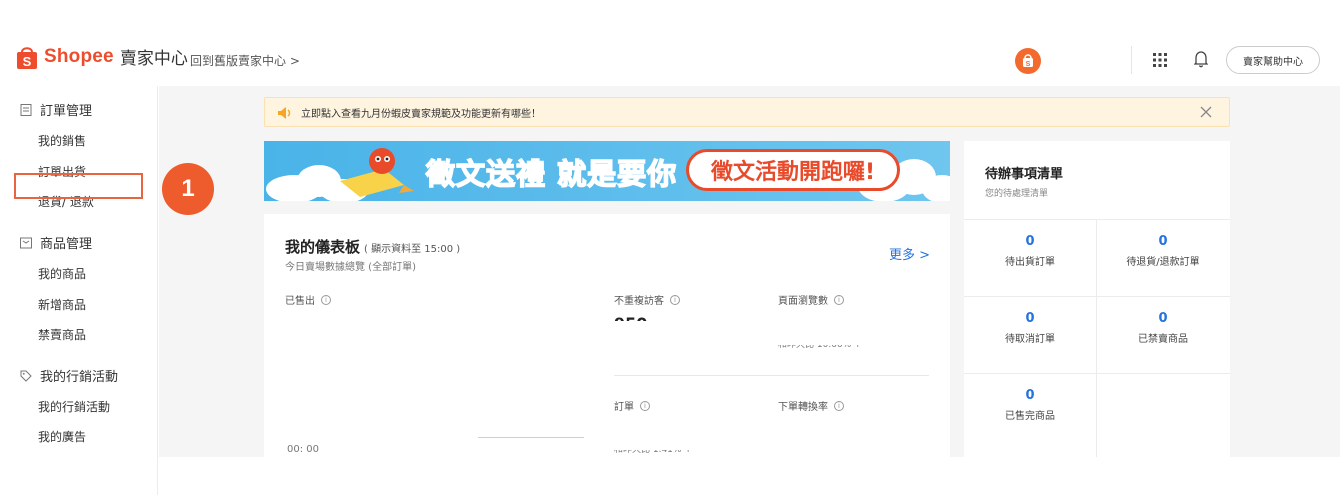 This screenshot has height=495, width=1340. I want to click on todo-label: 待取消訂單, so click(1030, 339).